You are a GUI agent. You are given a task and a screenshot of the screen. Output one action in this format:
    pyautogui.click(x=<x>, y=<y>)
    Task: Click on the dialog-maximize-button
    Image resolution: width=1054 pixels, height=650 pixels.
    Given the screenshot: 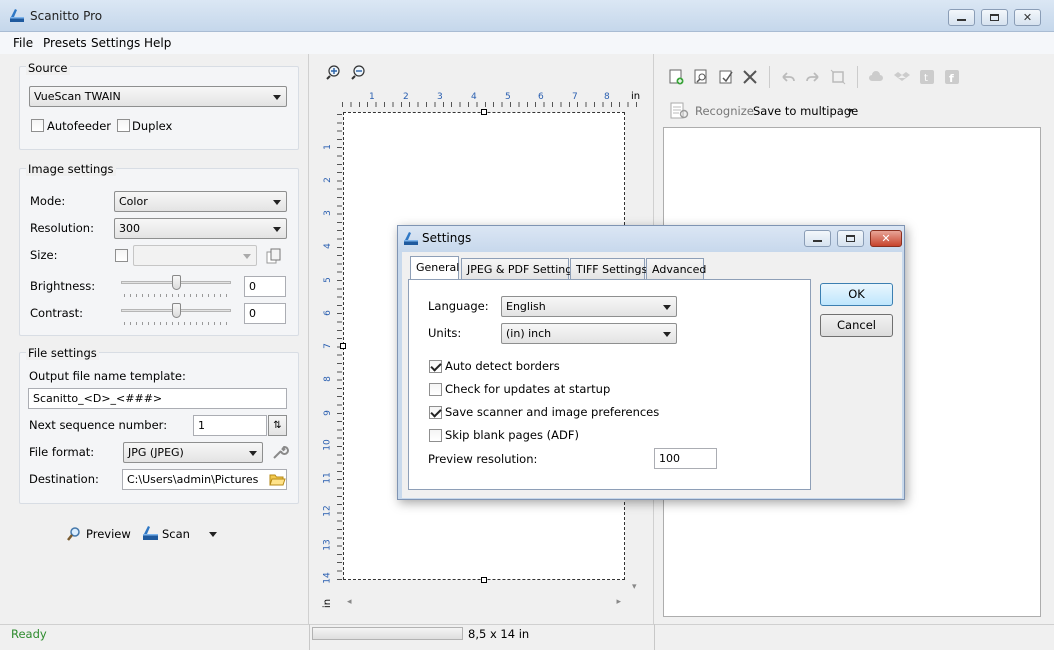 What is the action you would take?
    pyautogui.click(x=850, y=238)
    